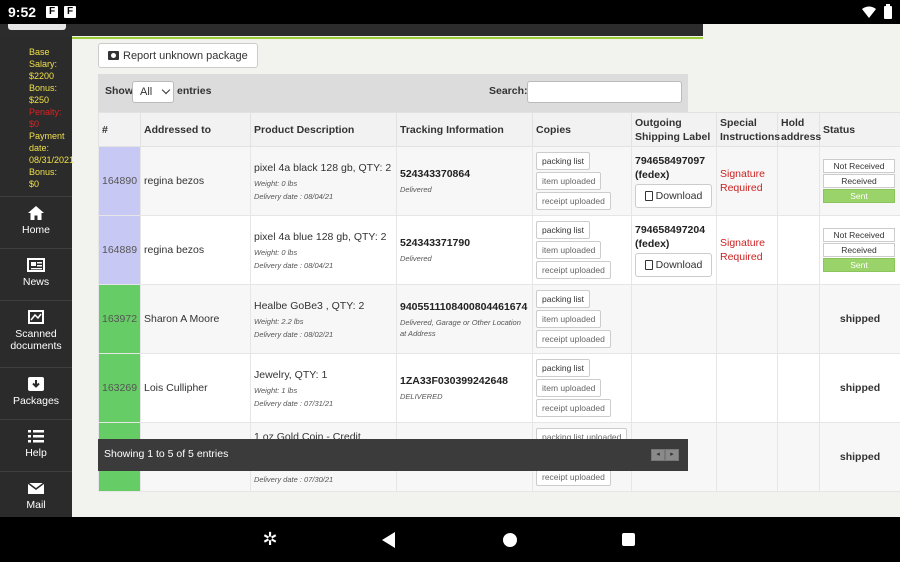  I want to click on special-instructions: Signature Required, so click(747, 181).